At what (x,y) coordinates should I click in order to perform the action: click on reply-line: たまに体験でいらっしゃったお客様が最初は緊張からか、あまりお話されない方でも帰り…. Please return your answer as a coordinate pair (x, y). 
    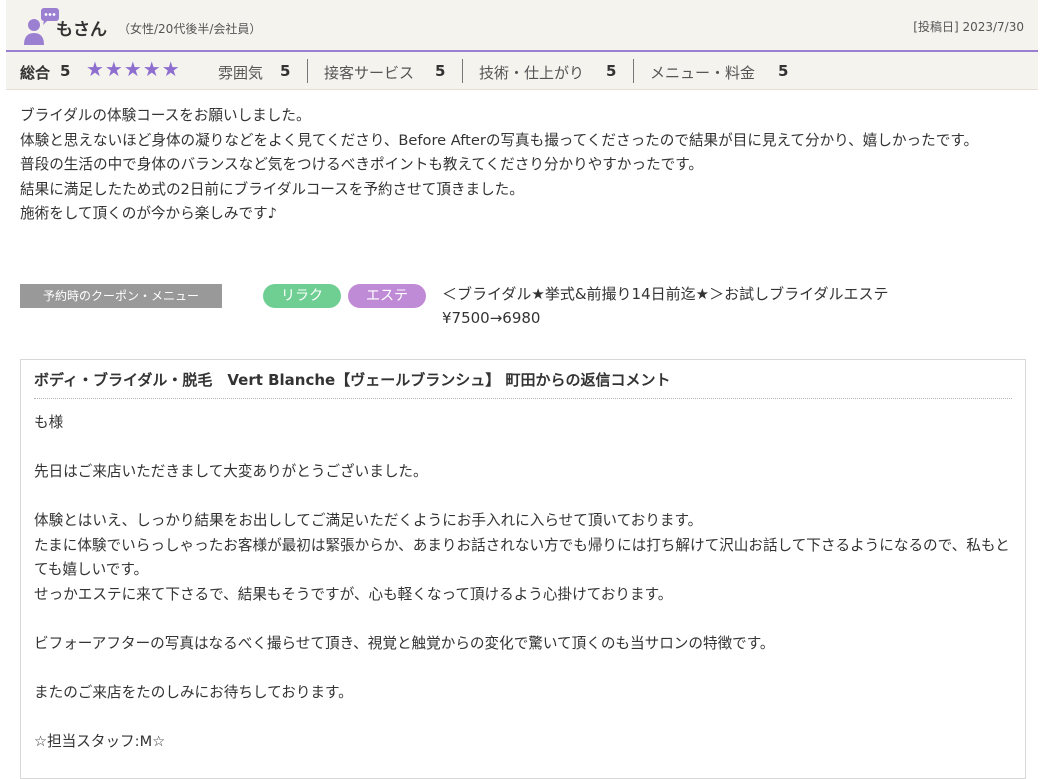
    Looking at the image, I should click on (522, 557).